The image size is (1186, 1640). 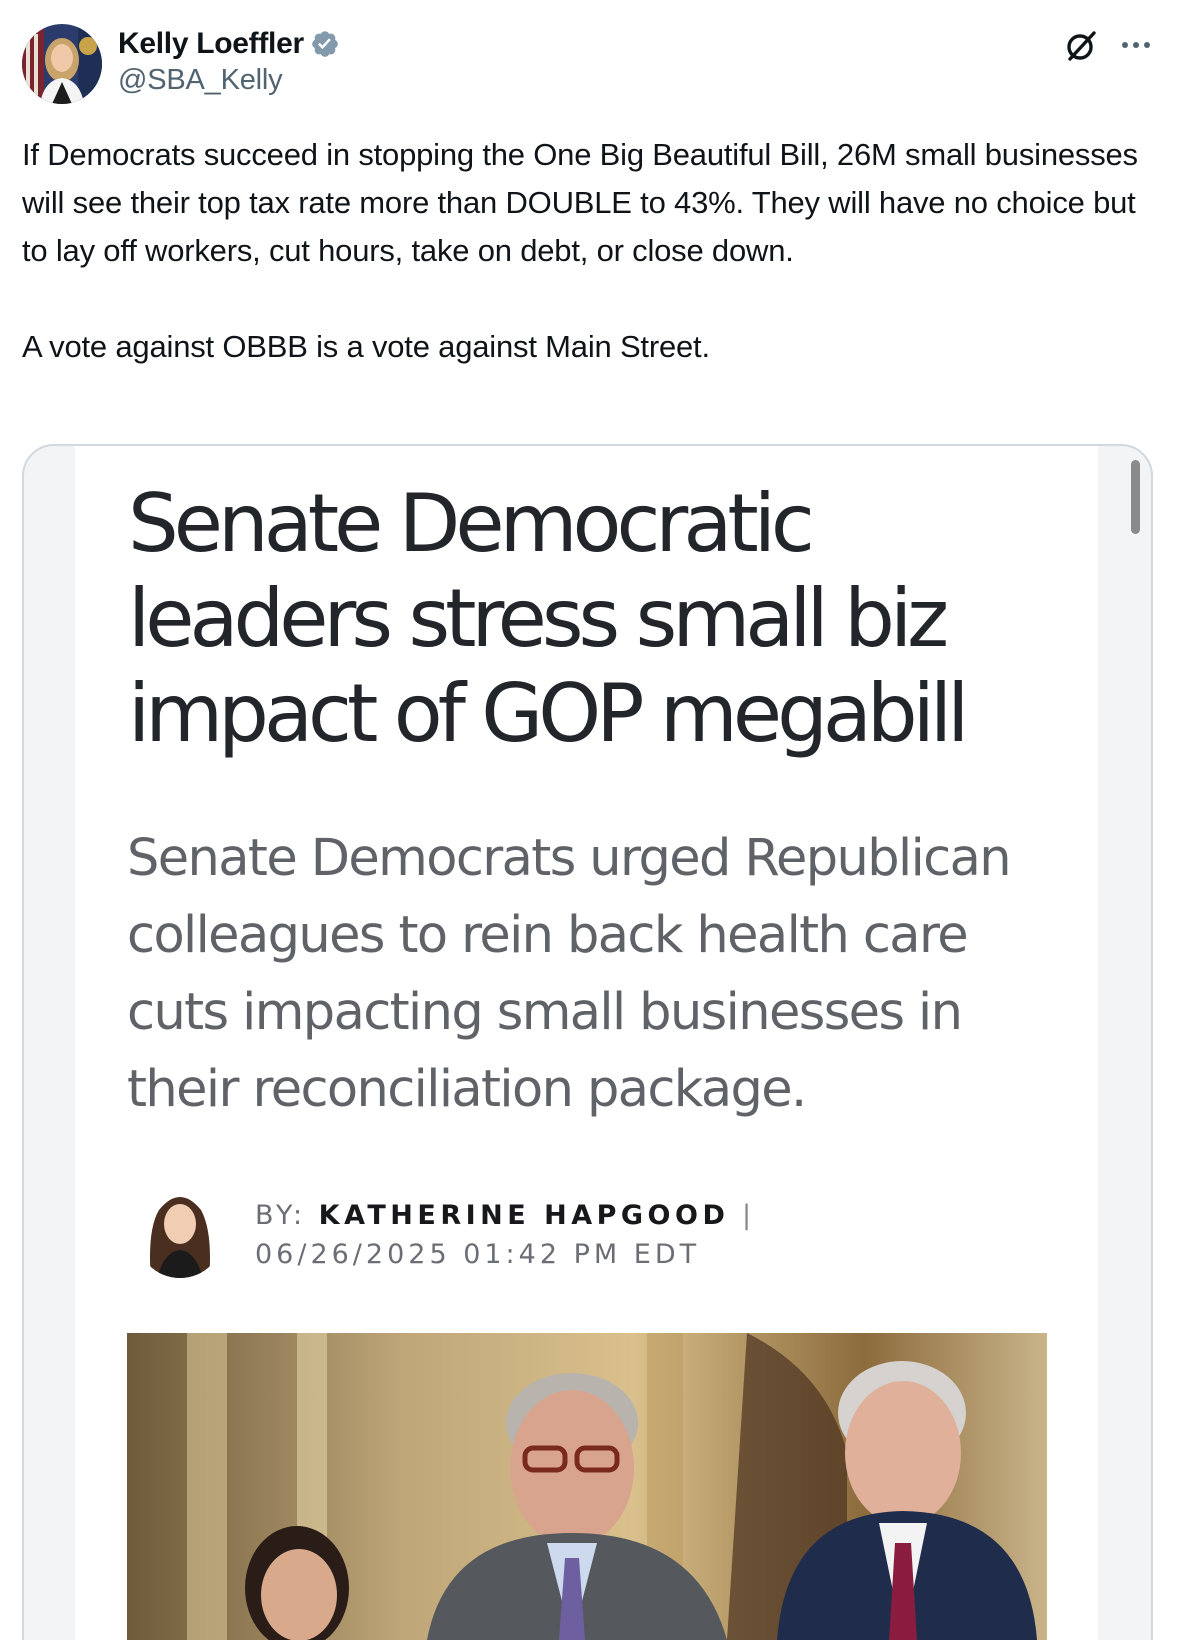 I want to click on name-row: Kelly Loeffler, so click(x=229, y=44).